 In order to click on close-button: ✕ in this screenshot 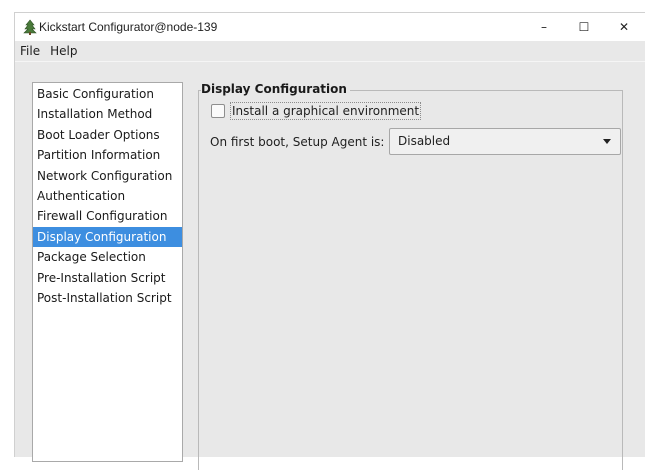, I will do `click(624, 27)`.